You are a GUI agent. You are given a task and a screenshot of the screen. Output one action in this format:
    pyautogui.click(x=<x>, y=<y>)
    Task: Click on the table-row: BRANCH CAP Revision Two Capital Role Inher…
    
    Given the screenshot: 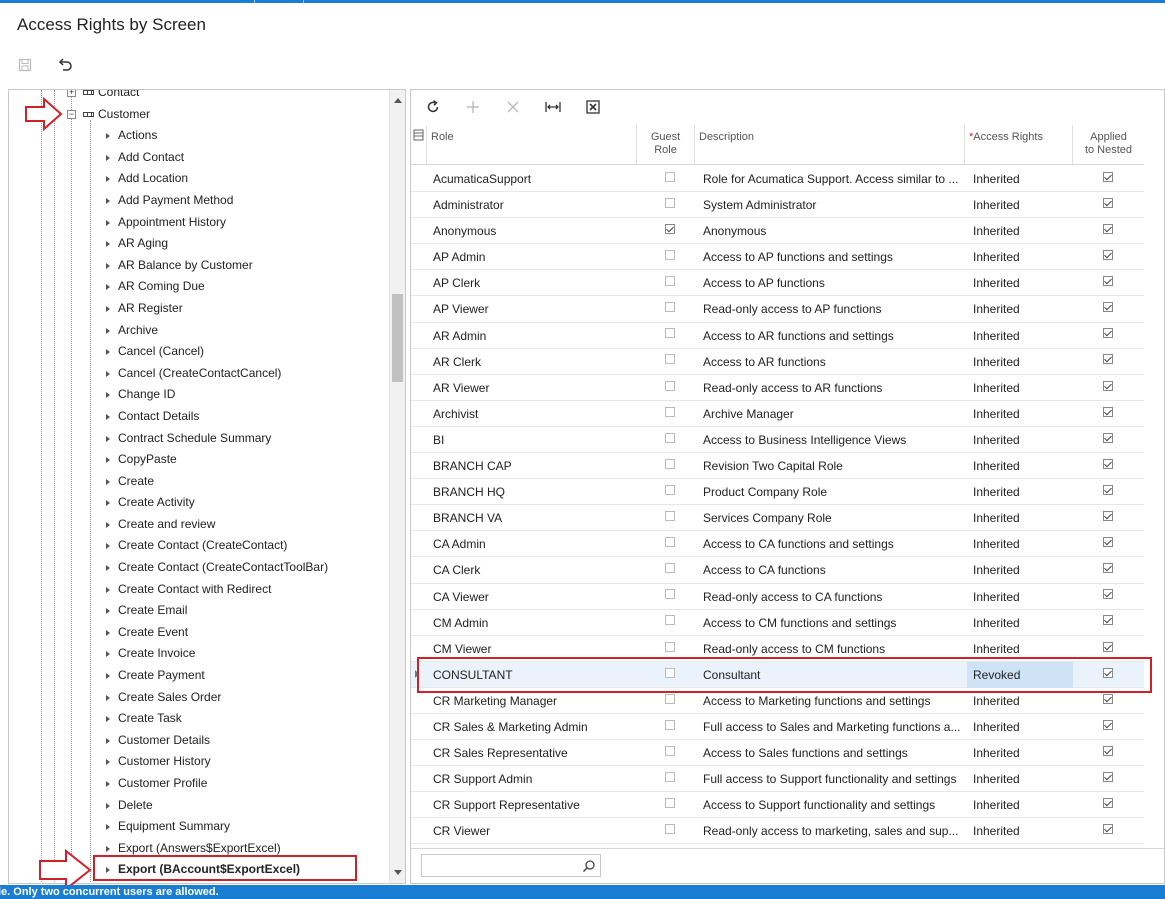 What is the action you would take?
    pyautogui.click(x=778, y=466)
    